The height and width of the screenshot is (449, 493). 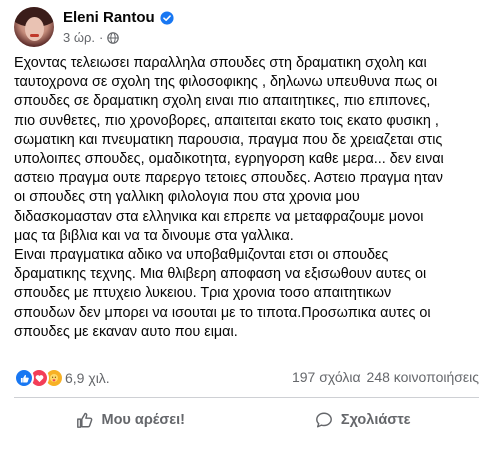 What do you see at coordinates (423, 377) in the screenshot?
I see `shares-count: 248 κοινοποιήσεις` at bounding box center [423, 377].